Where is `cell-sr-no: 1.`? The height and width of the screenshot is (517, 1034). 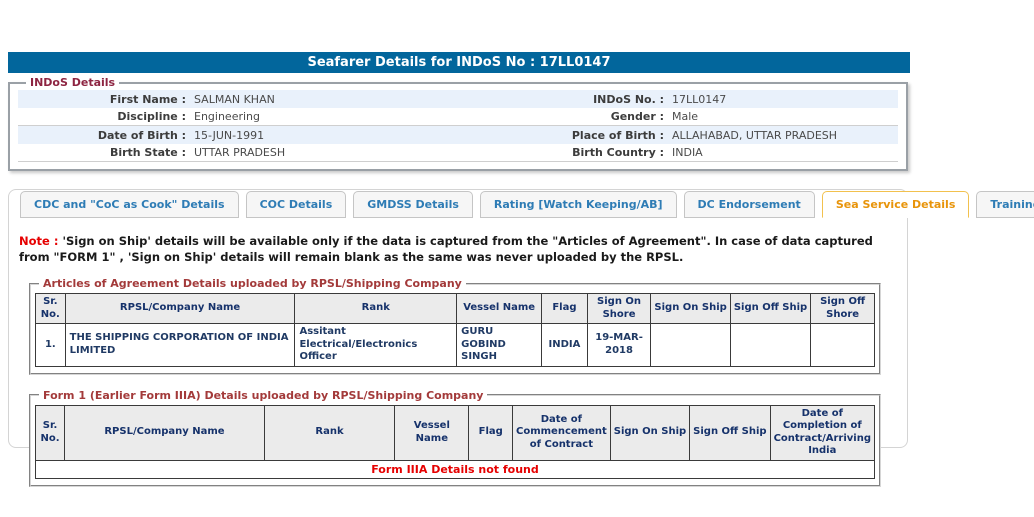
cell-sr-no: 1. is located at coordinates (50, 345).